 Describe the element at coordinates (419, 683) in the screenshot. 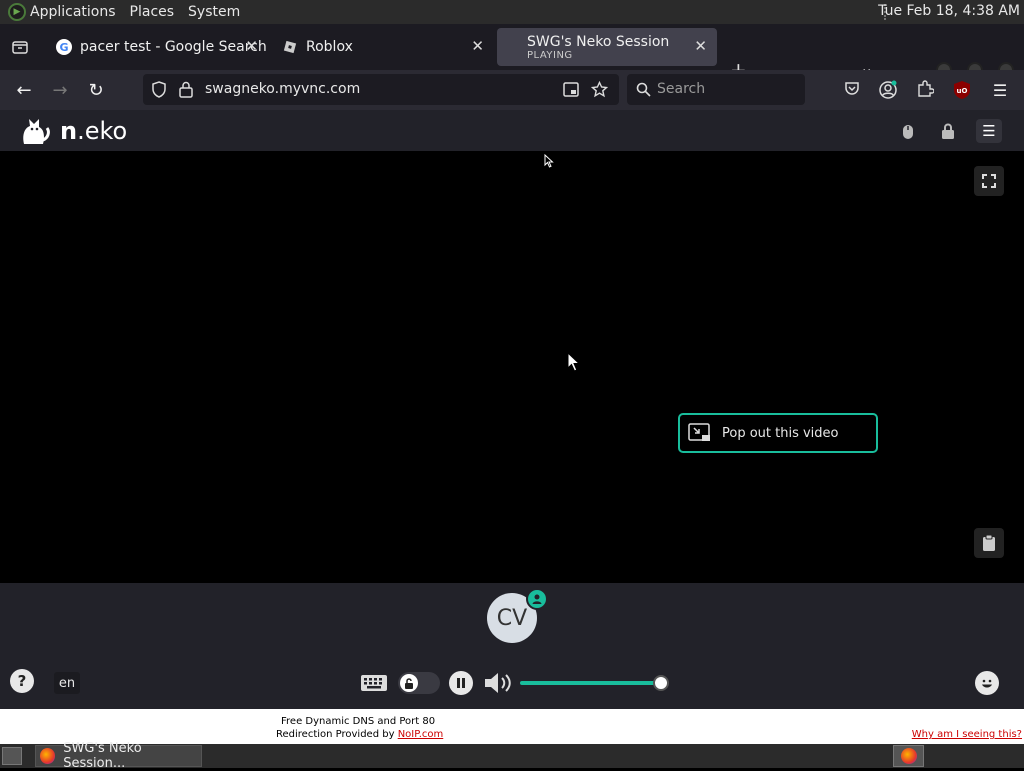

I see `control-lock-toggle` at that location.